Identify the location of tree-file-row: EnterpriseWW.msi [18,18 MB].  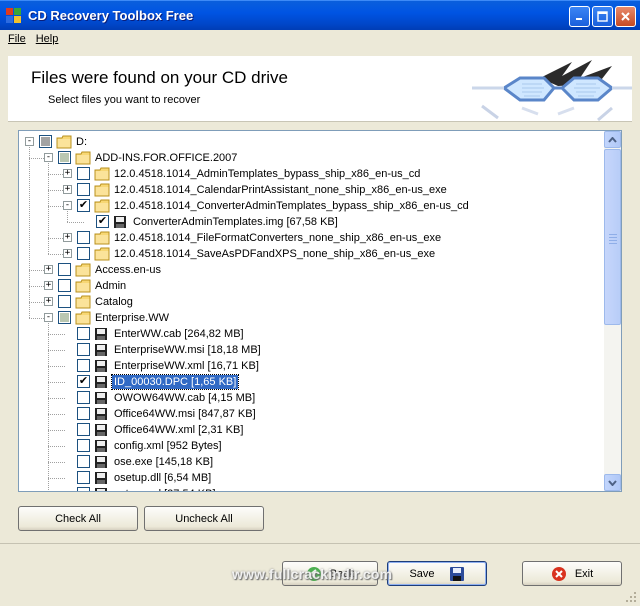
(309, 350).